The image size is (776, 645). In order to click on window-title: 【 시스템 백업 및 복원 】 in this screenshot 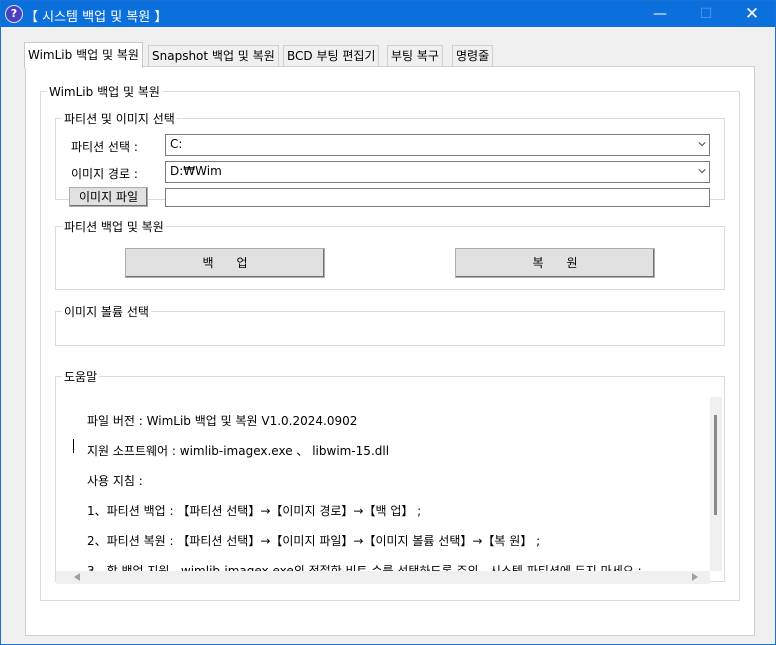, I will do `click(96, 17)`.